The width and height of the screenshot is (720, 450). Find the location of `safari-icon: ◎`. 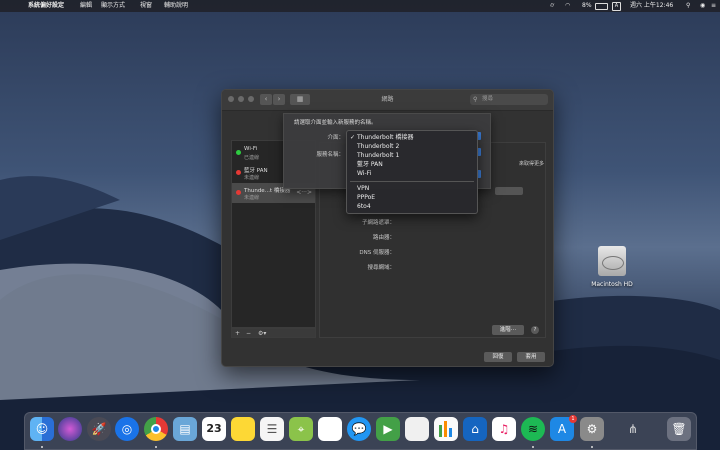

safari-icon: ◎ is located at coordinates (127, 429).